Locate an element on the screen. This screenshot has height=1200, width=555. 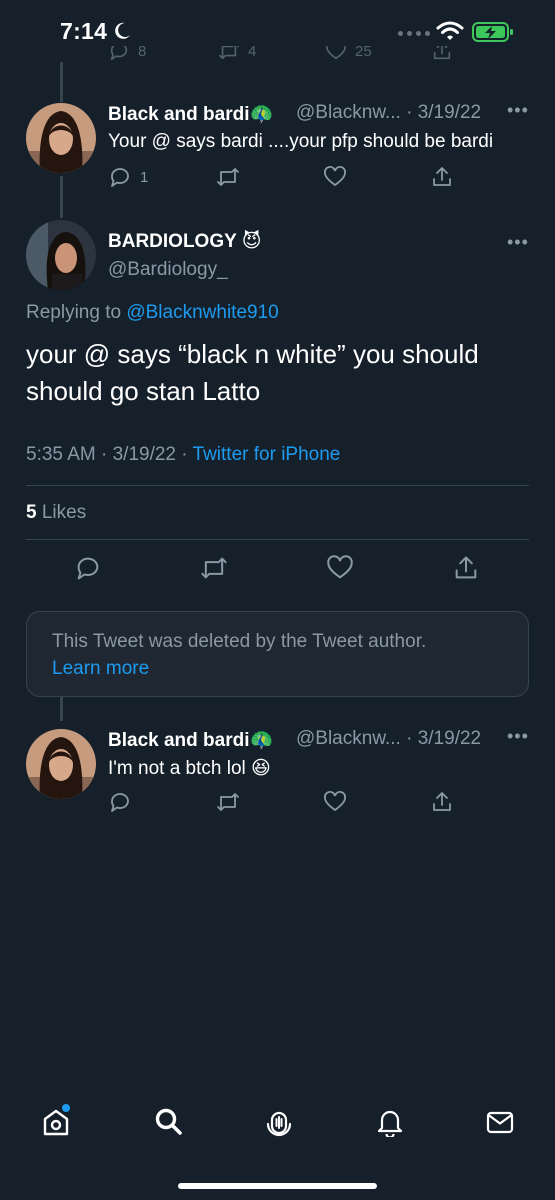
reply-2-share-button is located at coordinates (442, 802).